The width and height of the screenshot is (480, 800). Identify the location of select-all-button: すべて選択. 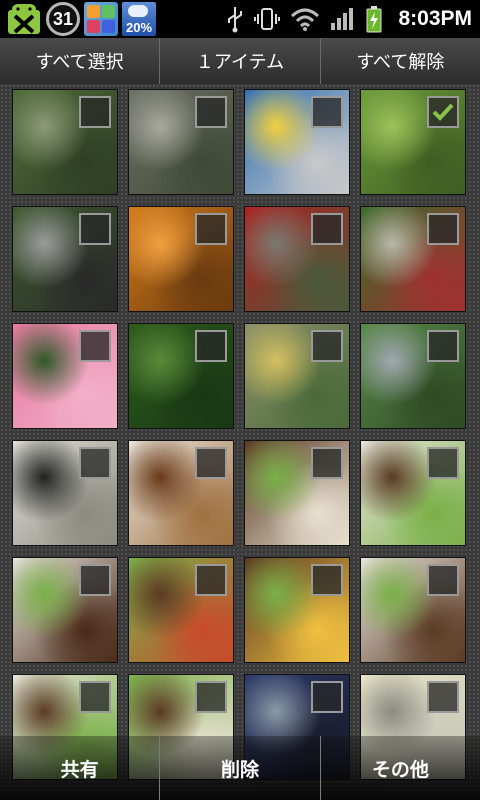
(80, 61).